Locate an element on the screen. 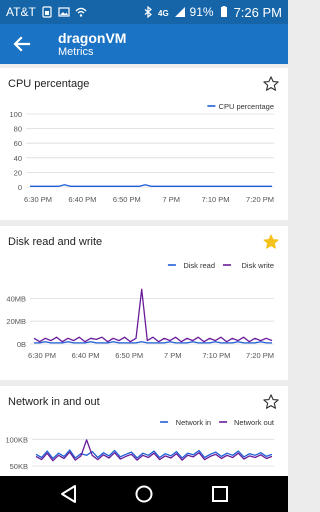 This screenshot has width=320, height=512. legend-label: CPU percentage is located at coordinates (246, 106).